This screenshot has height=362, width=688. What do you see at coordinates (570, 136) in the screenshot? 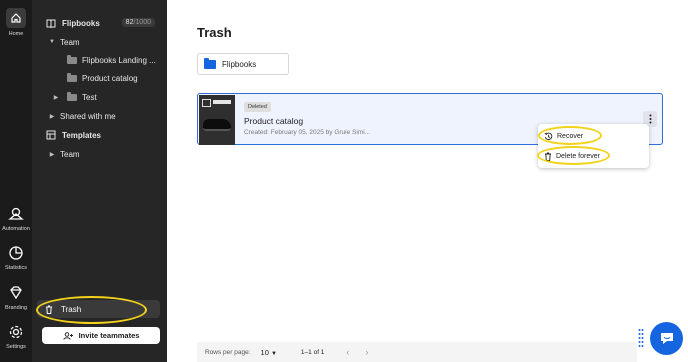
I see `menu-item-recover-label: Recover` at bounding box center [570, 136].